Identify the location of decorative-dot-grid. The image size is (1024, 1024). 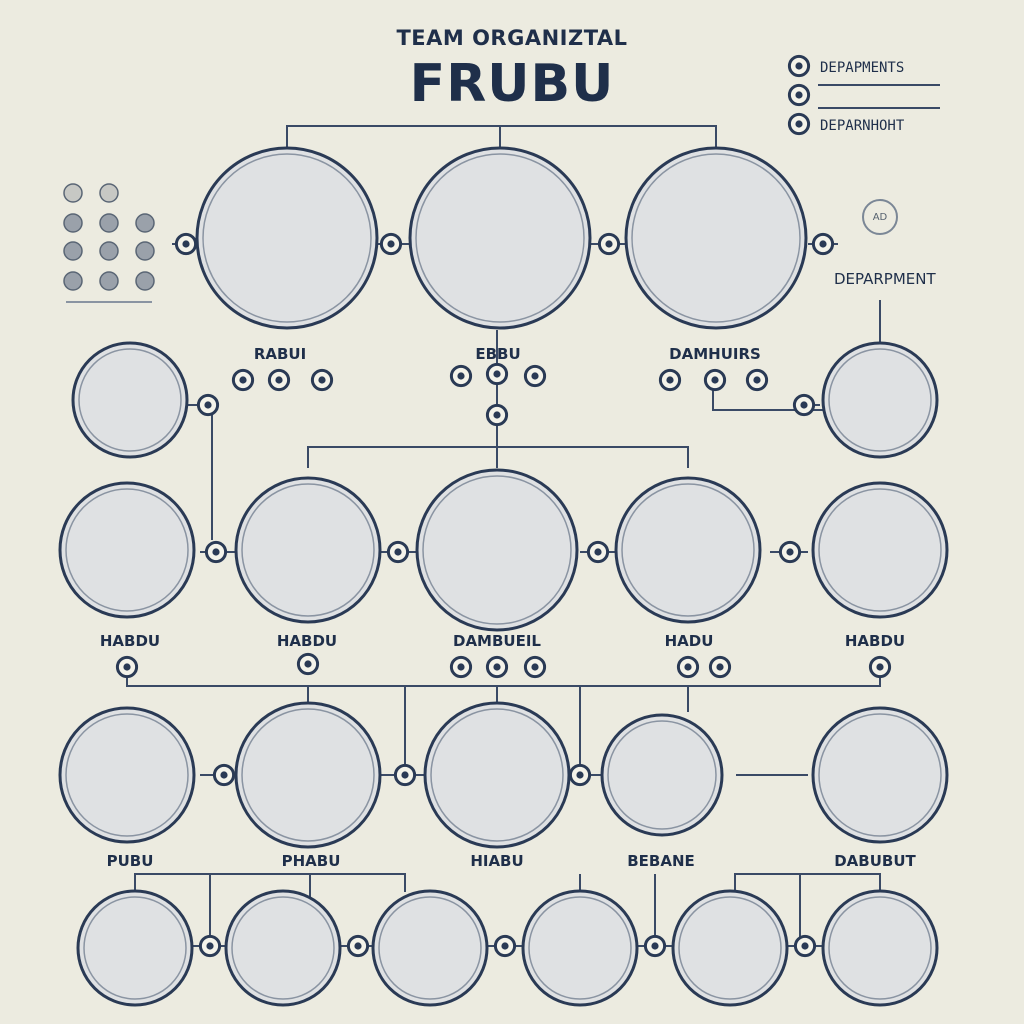
(109, 243).